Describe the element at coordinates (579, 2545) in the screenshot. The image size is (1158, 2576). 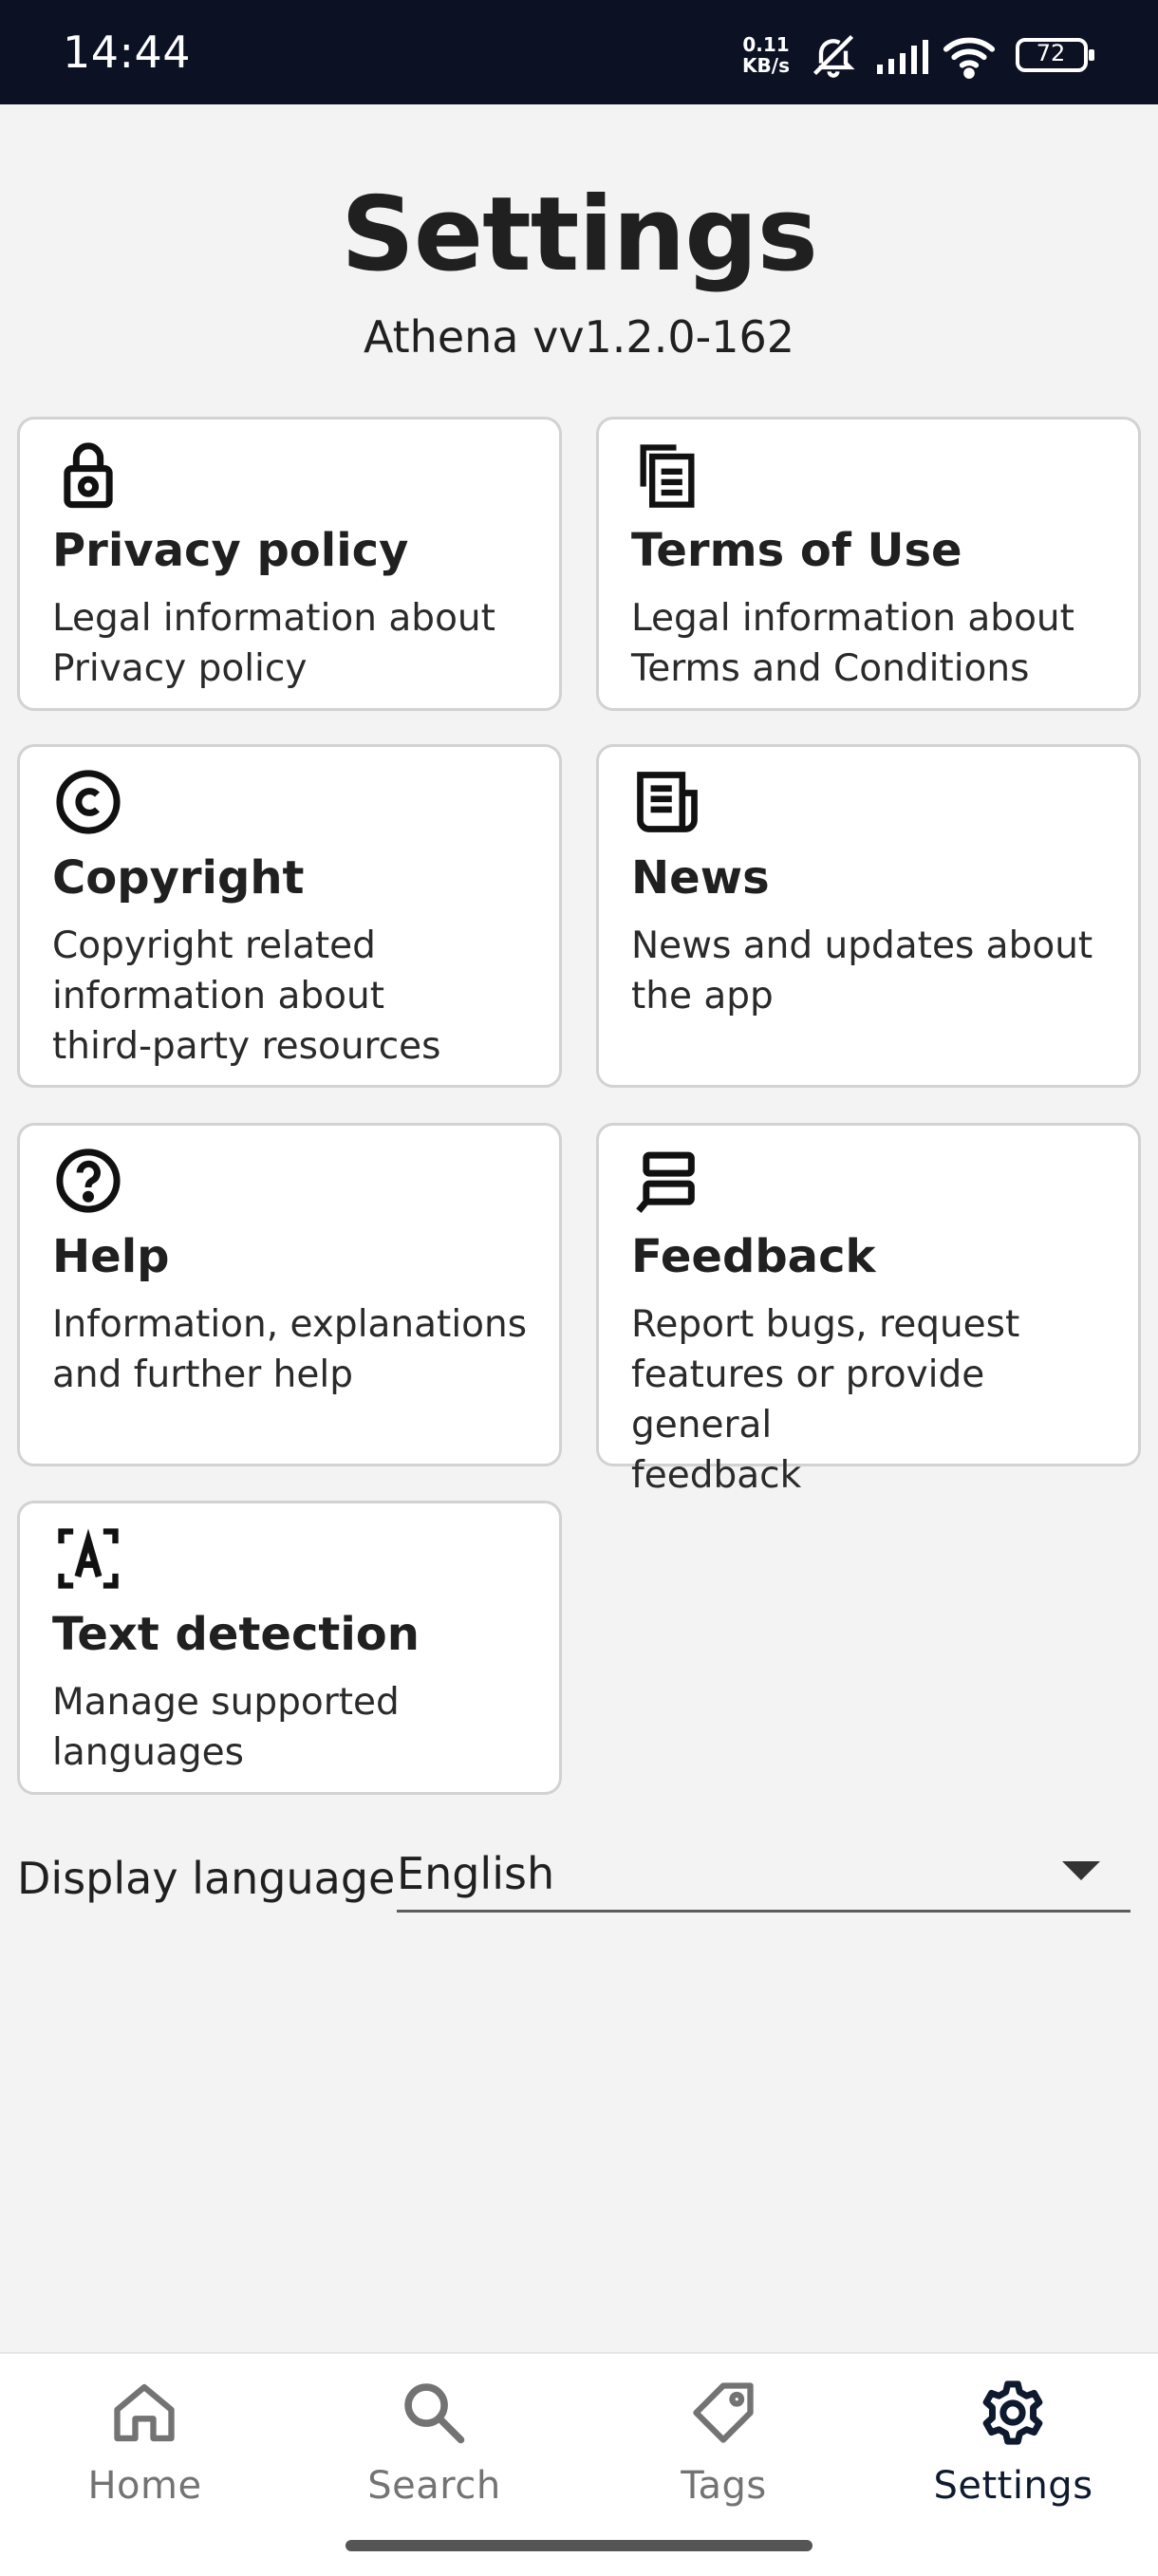
I see `gesture-handle` at that location.